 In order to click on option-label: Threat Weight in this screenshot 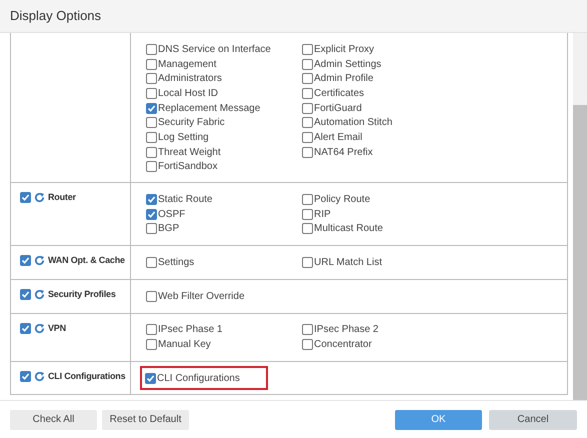, I will do `click(189, 152)`.